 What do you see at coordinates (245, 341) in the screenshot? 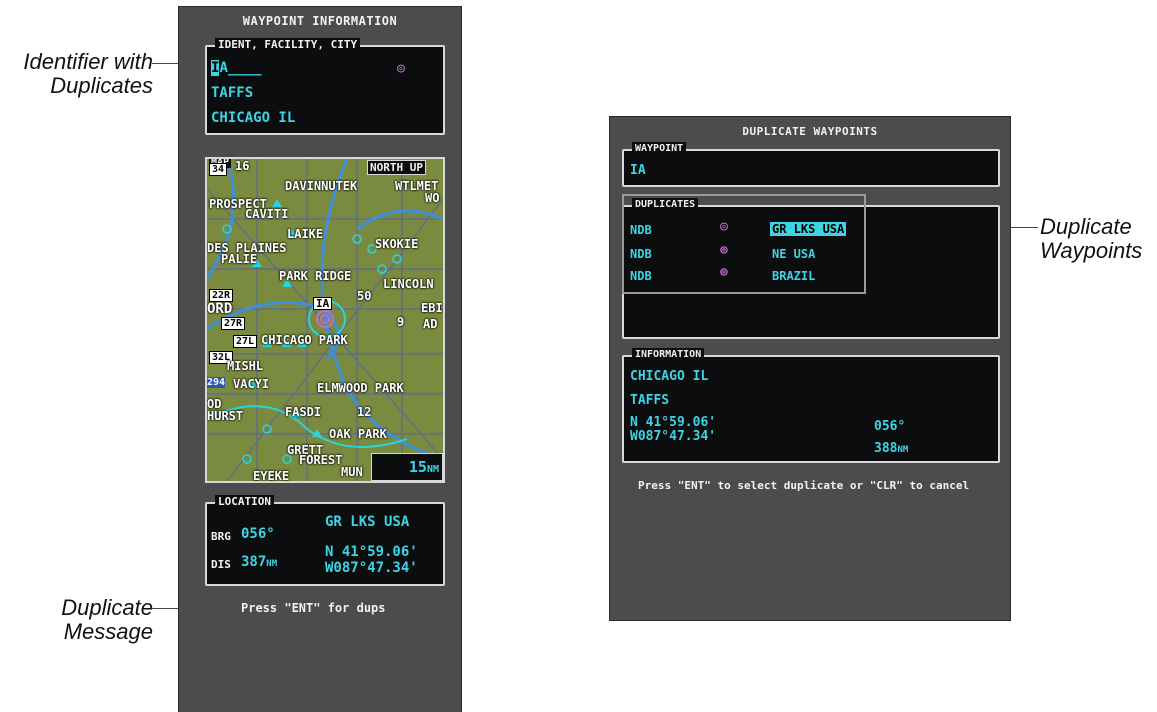
I see `runway-27l-badge: 27L` at bounding box center [245, 341].